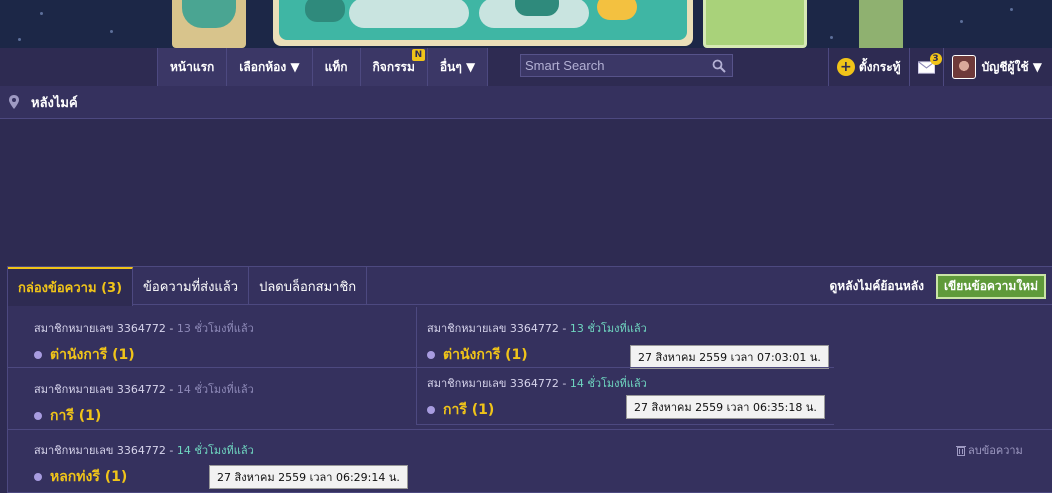 This screenshot has width=1052, height=493. I want to click on banner-art-left, so click(209, 24).